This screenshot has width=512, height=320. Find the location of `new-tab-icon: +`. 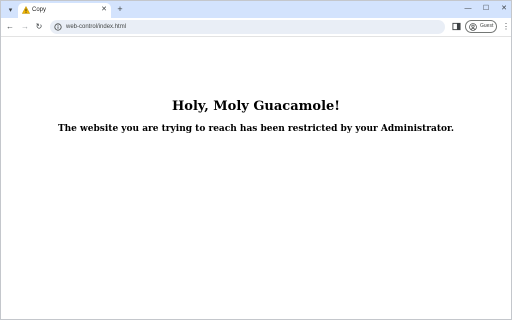

new-tab-icon: + is located at coordinates (120, 9).